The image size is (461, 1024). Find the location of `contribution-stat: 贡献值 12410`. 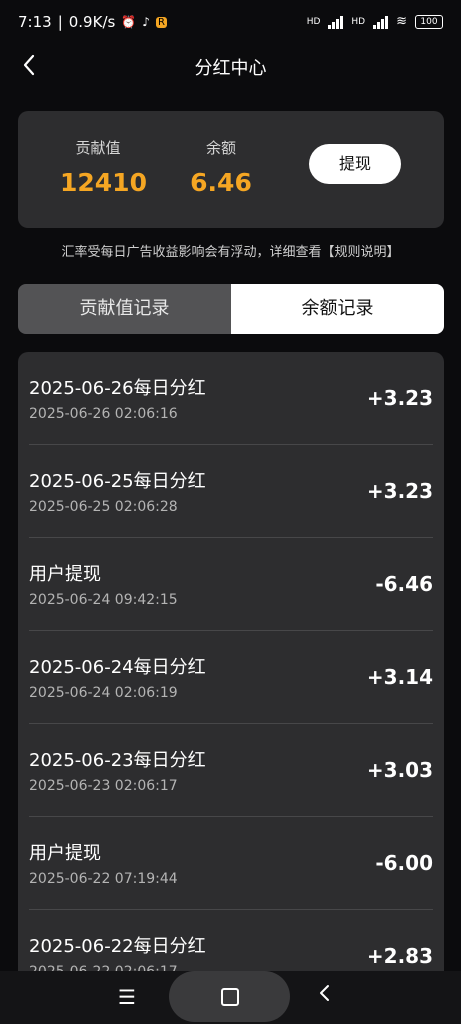

contribution-stat: 贡献值 12410 is located at coordinates (103, 167).